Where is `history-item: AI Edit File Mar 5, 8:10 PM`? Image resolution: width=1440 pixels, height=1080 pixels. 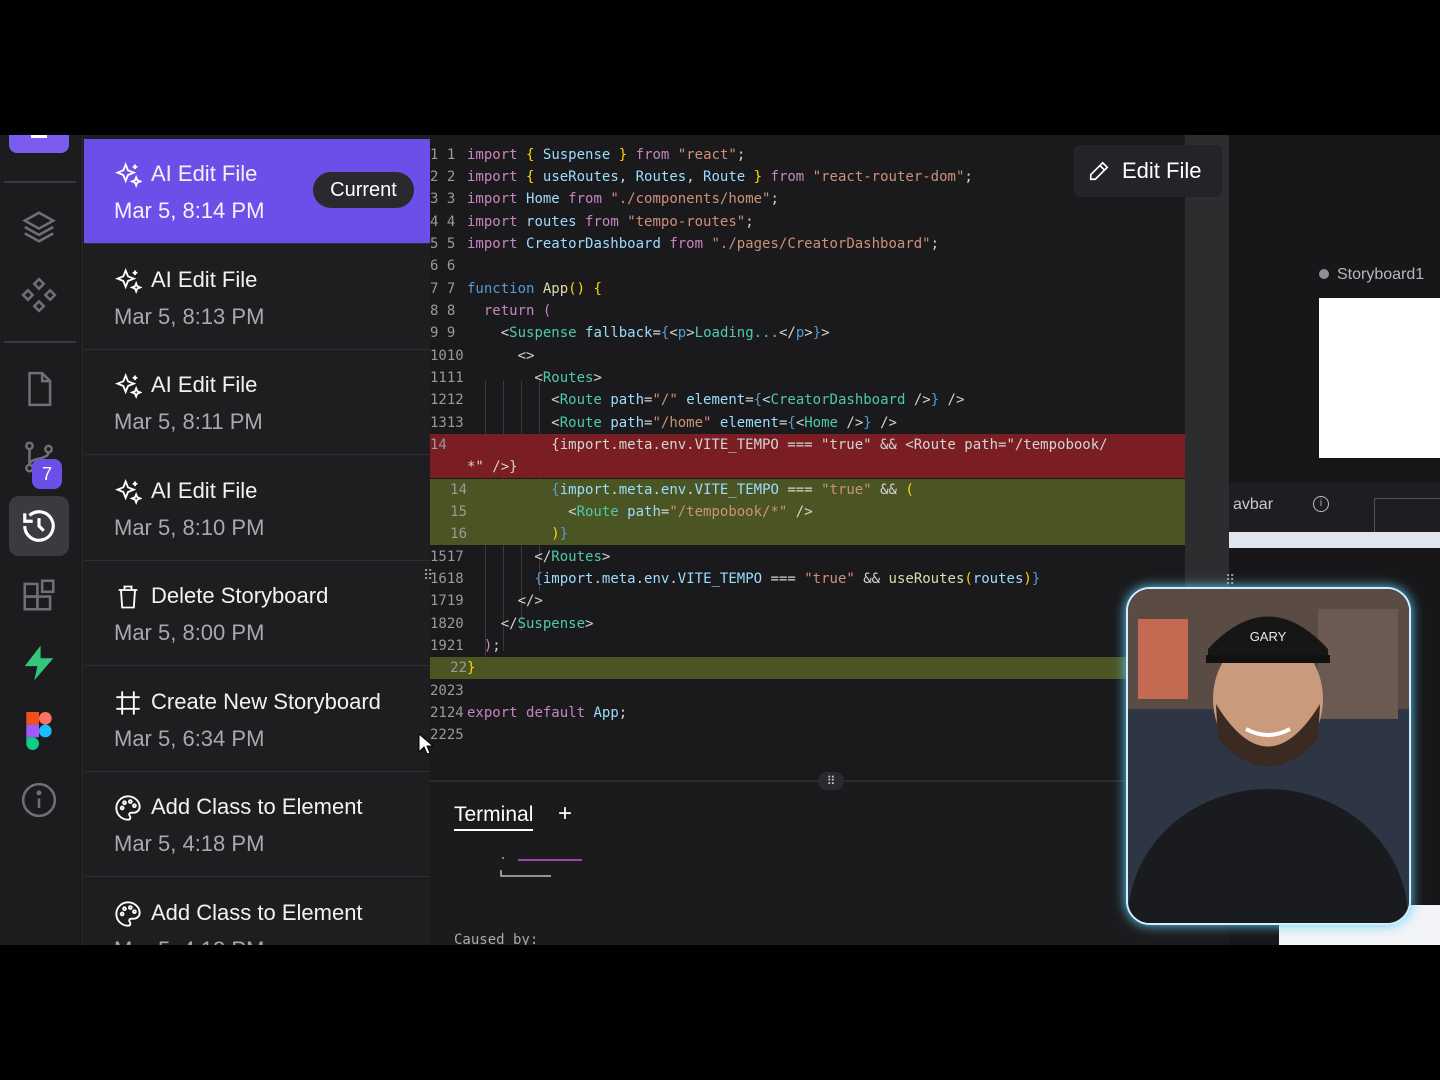
history-item: AI Edit File Mar 5, 8:10 PM is located at coordinates (257, 508).